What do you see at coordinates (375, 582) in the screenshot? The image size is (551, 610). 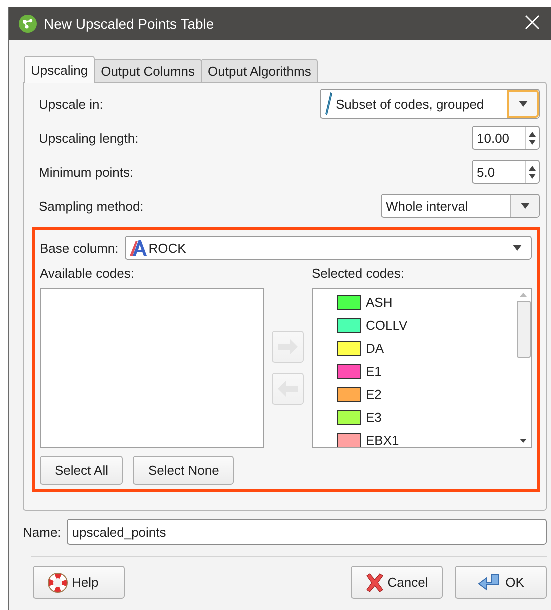 I see `cross-icon` at bounding box center [375, 582].